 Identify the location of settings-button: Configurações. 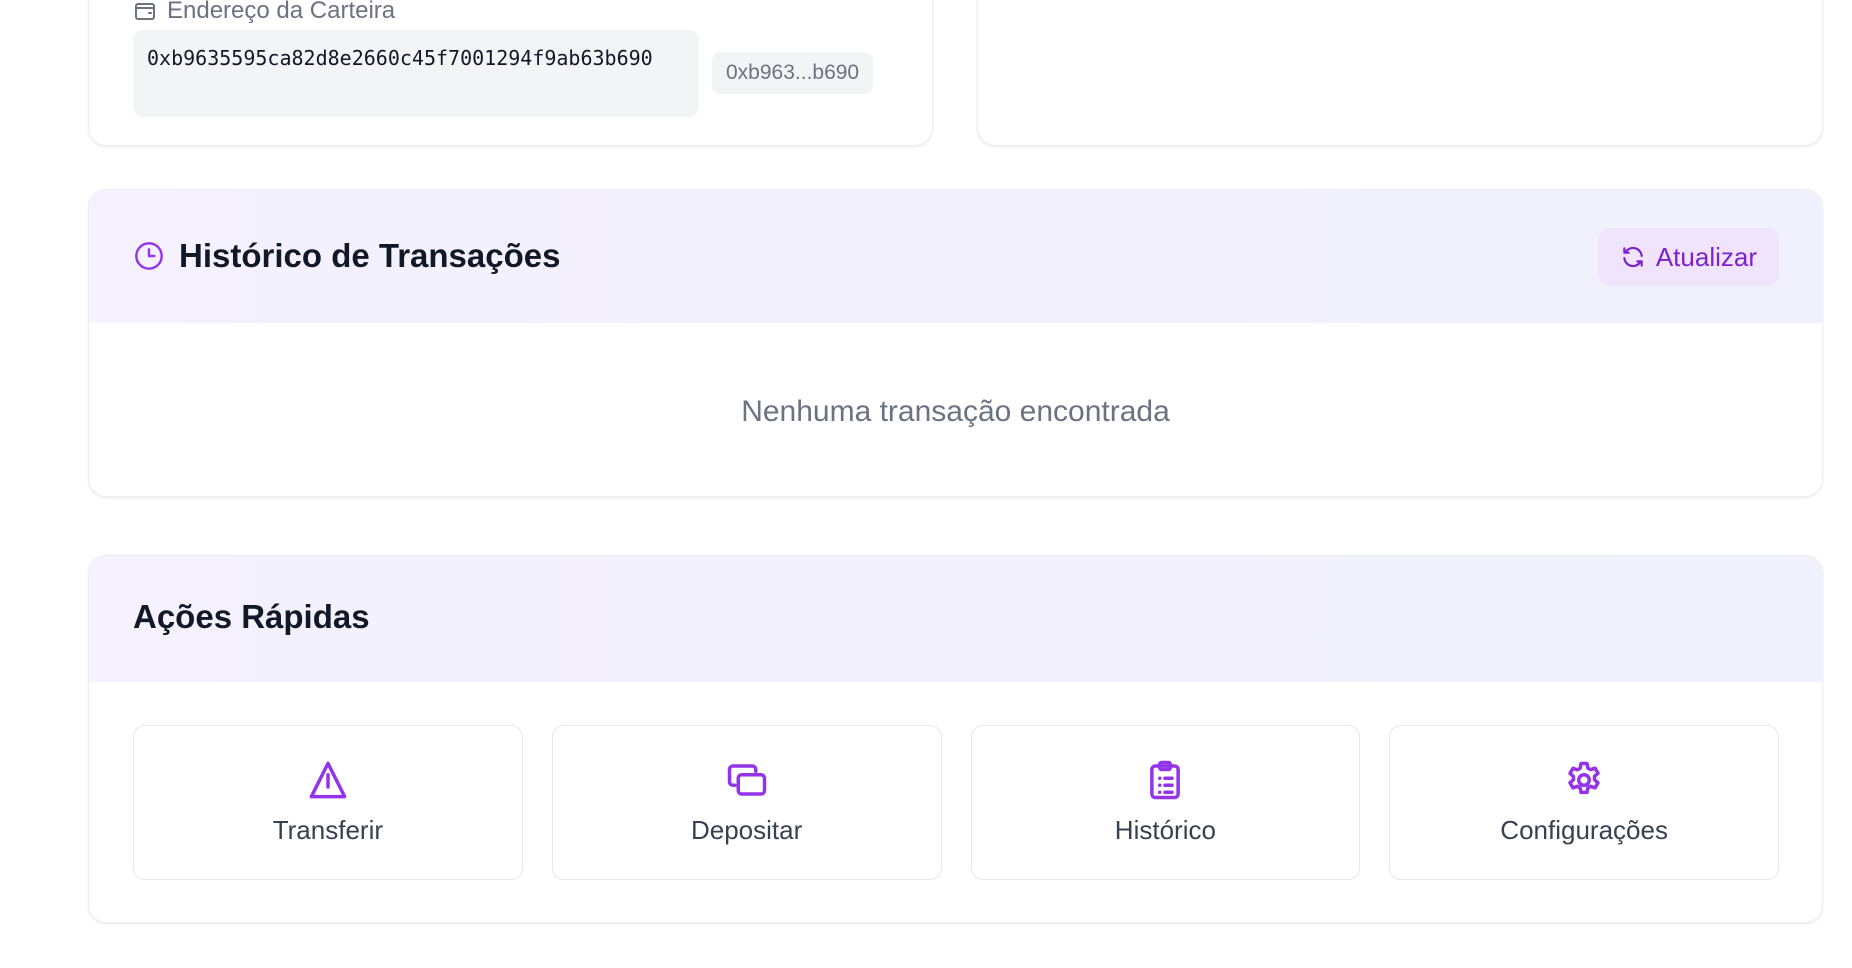
(1584, 802).